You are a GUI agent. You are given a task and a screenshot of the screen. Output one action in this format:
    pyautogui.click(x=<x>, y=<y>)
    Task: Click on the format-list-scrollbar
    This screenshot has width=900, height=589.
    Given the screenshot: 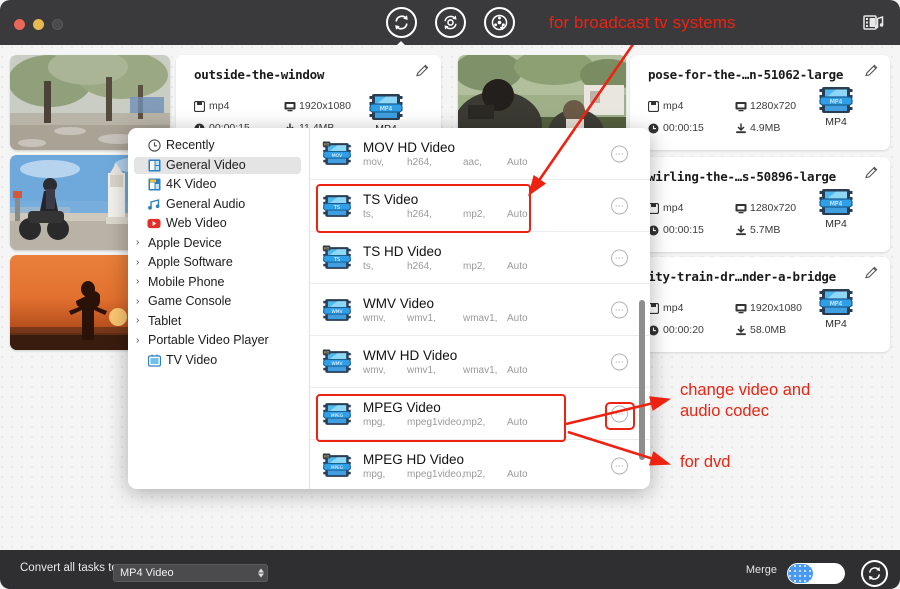 What is the action you would take?
    pyautogui.click(x=642, y=380)
    